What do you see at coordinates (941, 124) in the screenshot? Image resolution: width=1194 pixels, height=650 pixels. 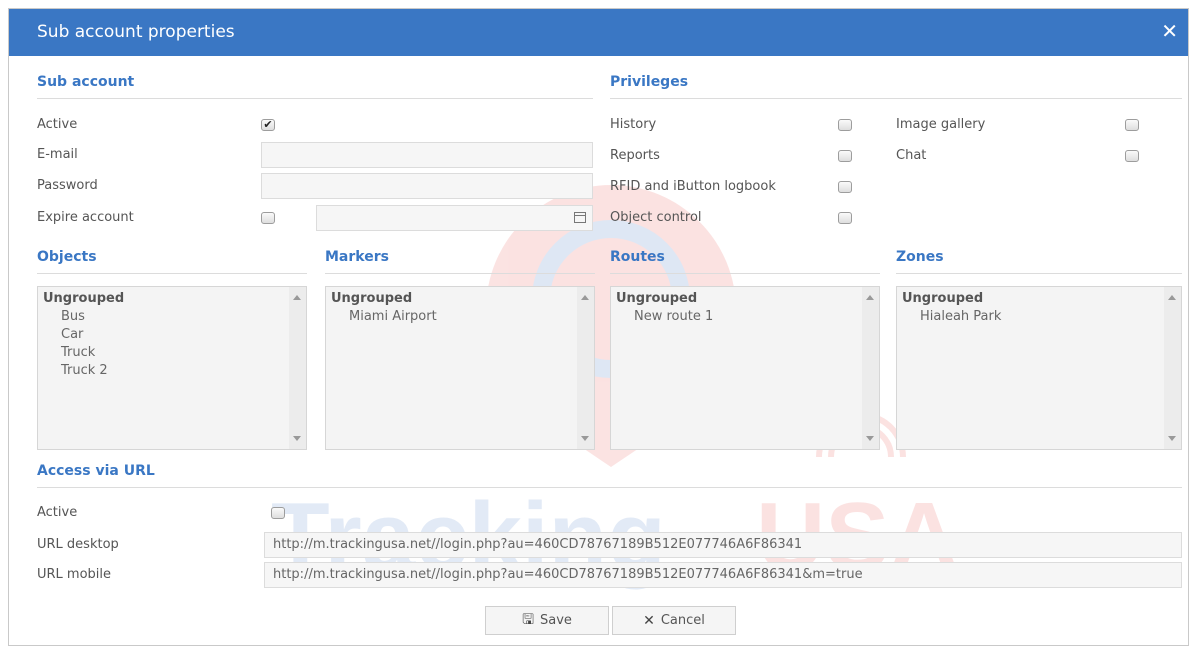 I see `privilege-image-gallery-label: Image gallery` at bounding box center [941, 124].